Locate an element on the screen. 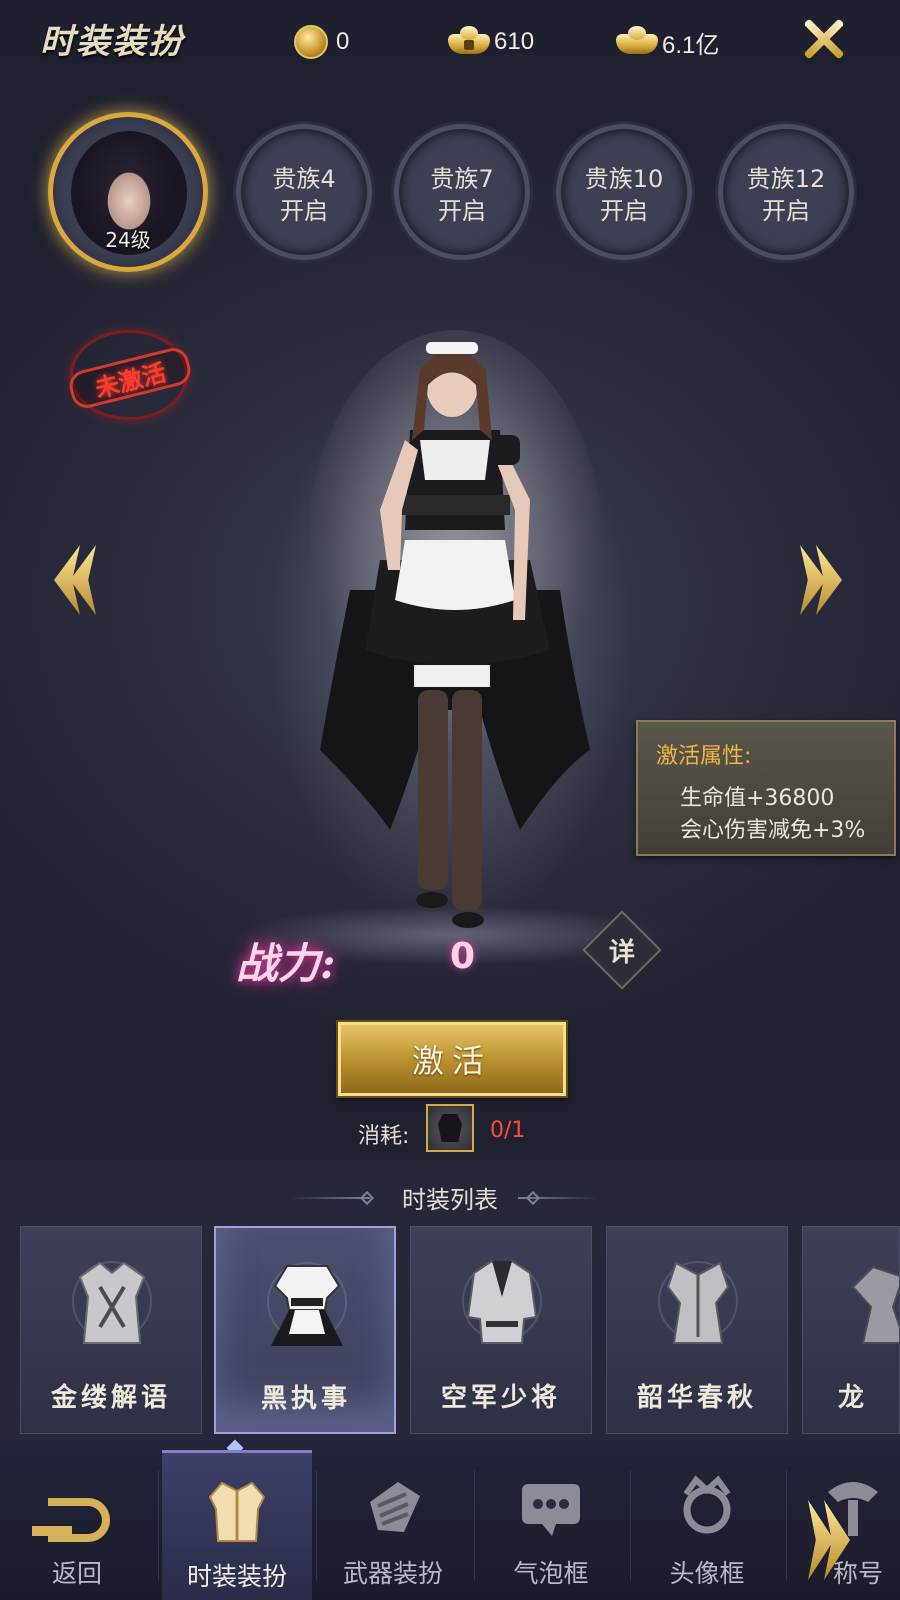 The height and width of the screenshot is (1600, 900). nav-avatar-frame: 头像框 is located at coordinates (707, 1525).